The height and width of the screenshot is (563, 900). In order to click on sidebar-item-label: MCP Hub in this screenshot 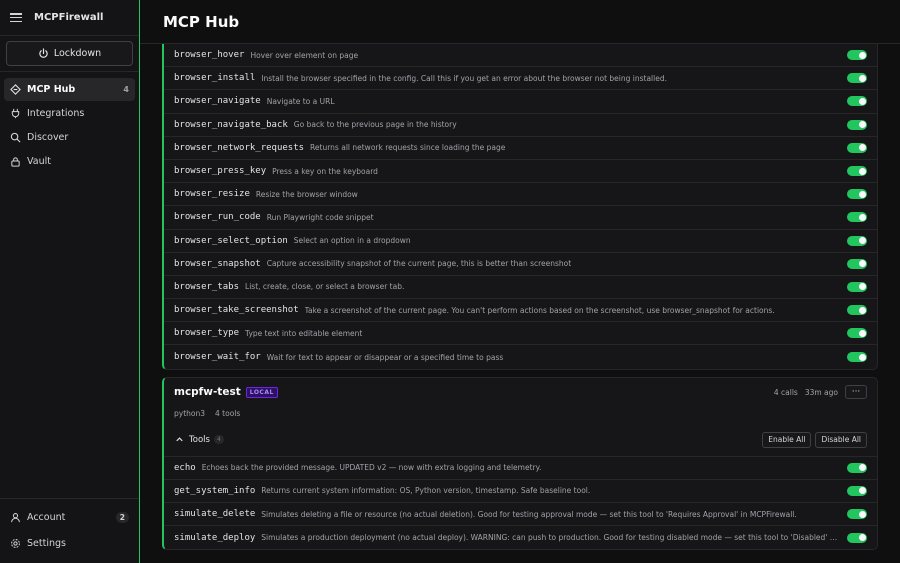, I will do `click(51, 89)`.